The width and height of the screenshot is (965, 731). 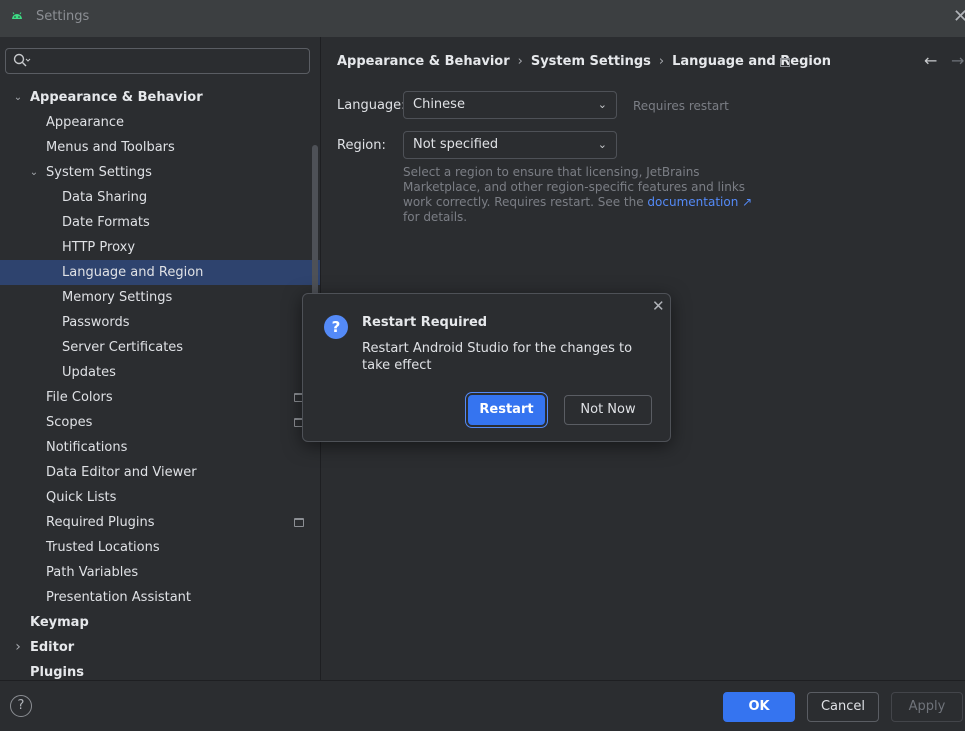 What do you see at coordinates (17, 15) in the screenshot?
I see `android-icon` at bounding box center [17, 15].